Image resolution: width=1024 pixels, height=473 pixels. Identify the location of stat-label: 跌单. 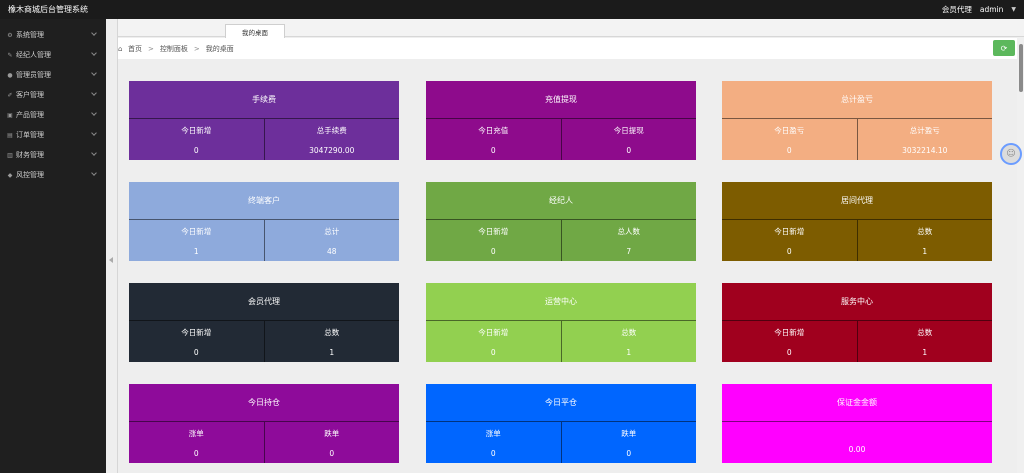
(332, 433).